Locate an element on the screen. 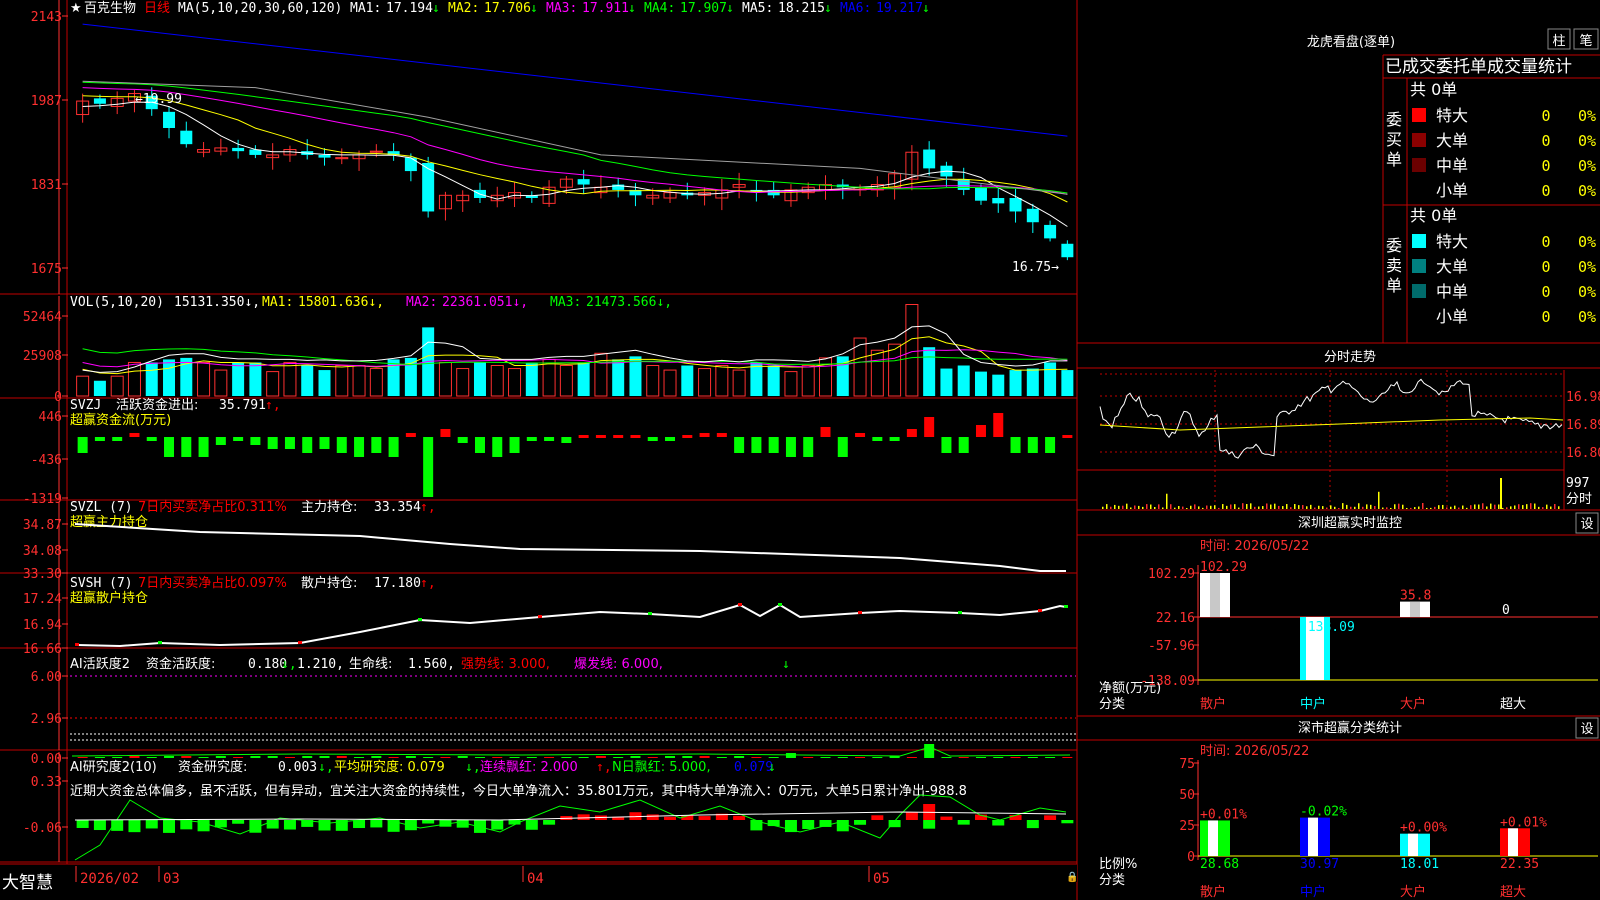  activity-ma-line is located at coordinates (571, 751).